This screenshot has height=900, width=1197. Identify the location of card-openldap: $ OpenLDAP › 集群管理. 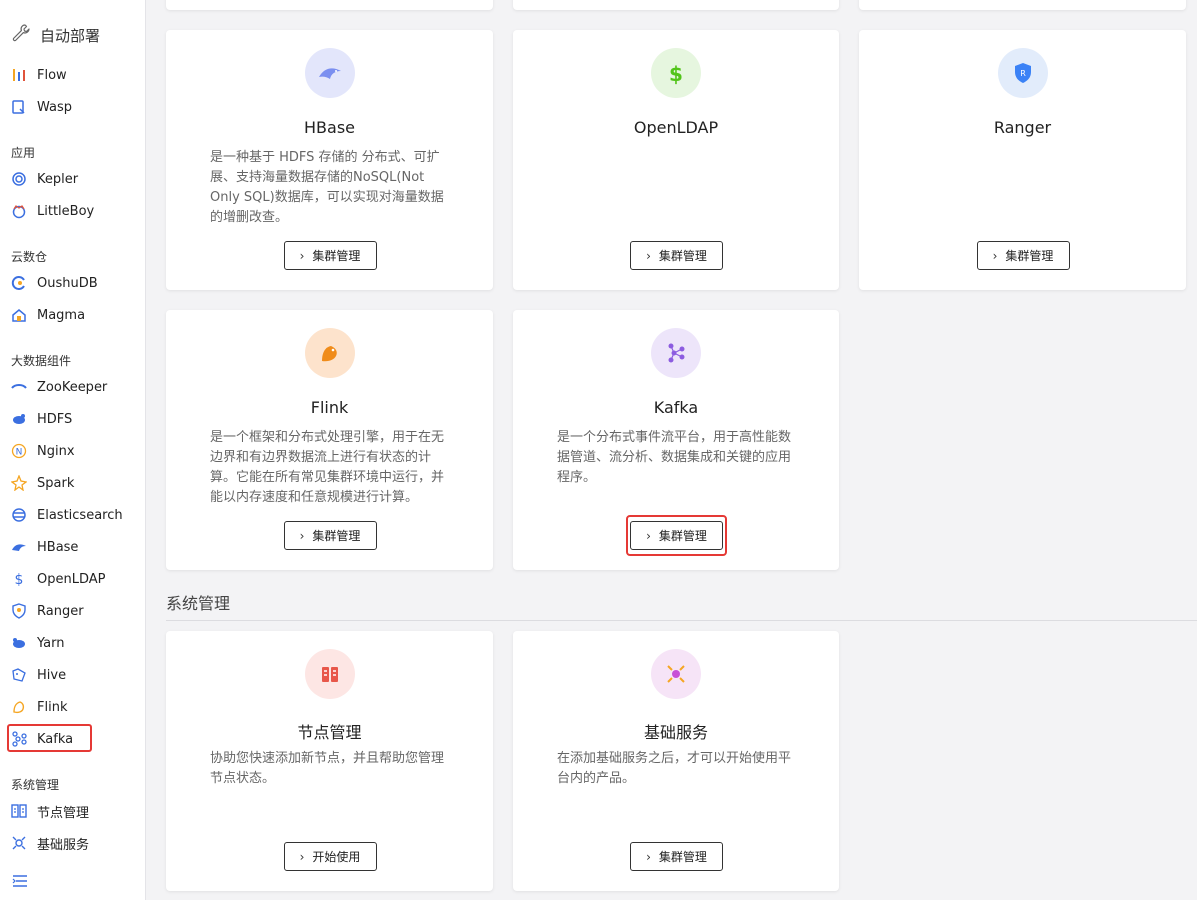
(676, 160).